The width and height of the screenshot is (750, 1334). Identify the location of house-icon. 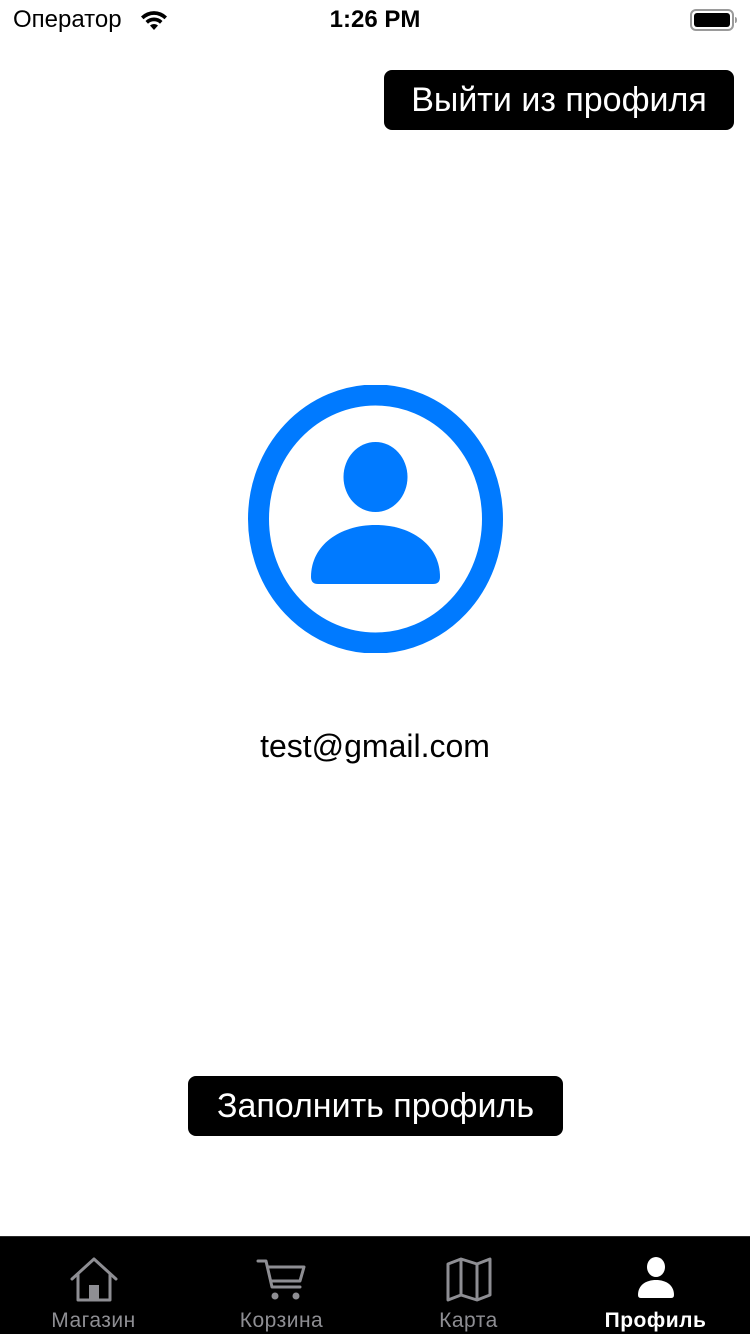
(93, 1279).